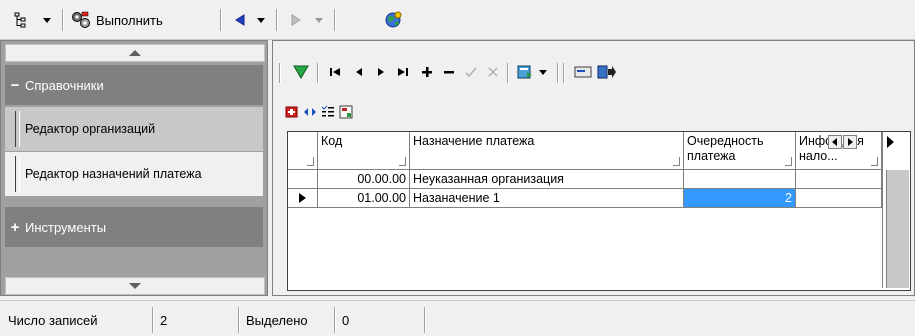  I want to click on nav-scroll-down-button, so click(135, 286).